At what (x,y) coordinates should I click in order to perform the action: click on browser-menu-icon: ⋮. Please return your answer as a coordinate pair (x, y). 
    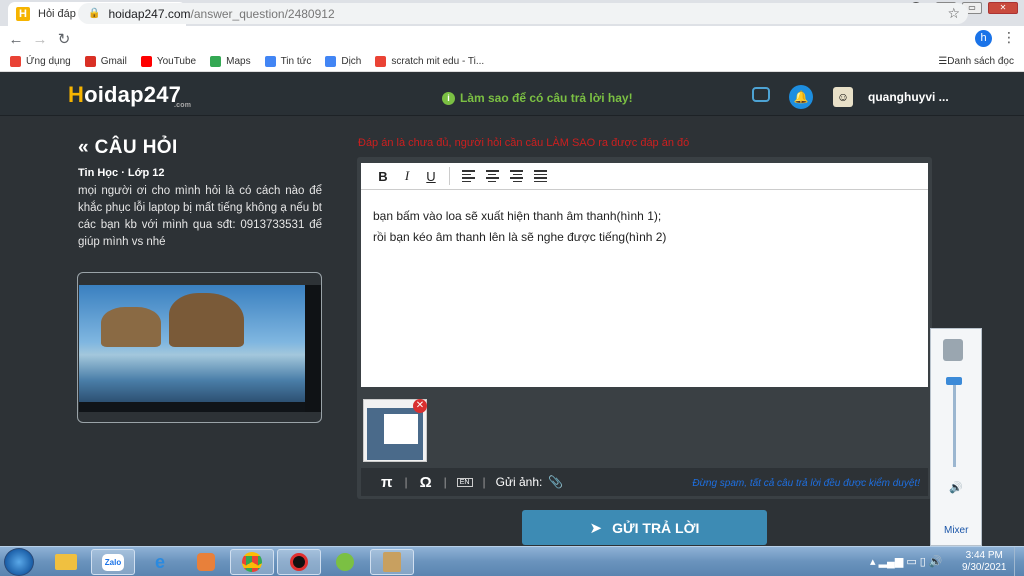
    Looking at the image, I should click on (1009, 37).